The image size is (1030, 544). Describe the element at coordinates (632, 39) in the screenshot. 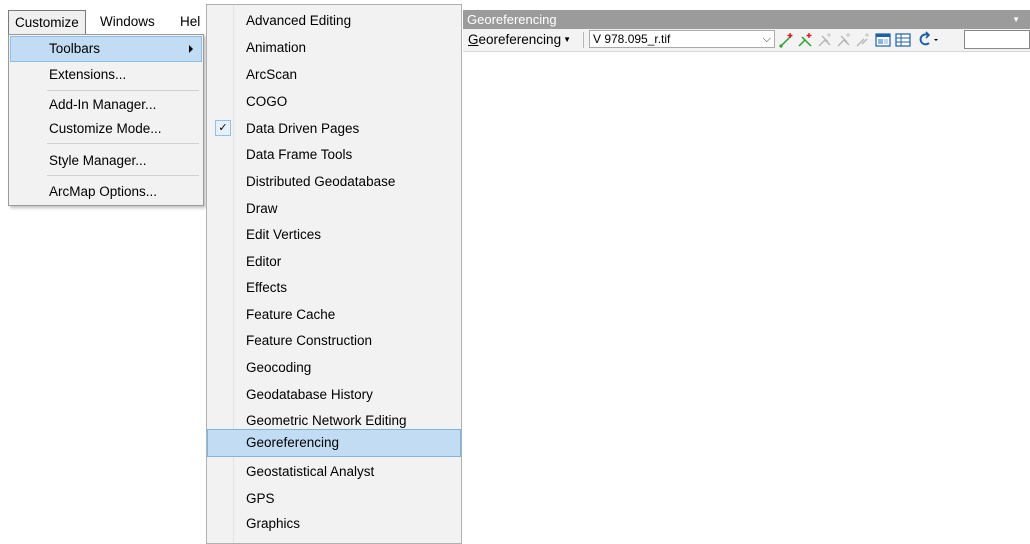

I see `layer-select-value: V 978.095_r.tif` at that location.